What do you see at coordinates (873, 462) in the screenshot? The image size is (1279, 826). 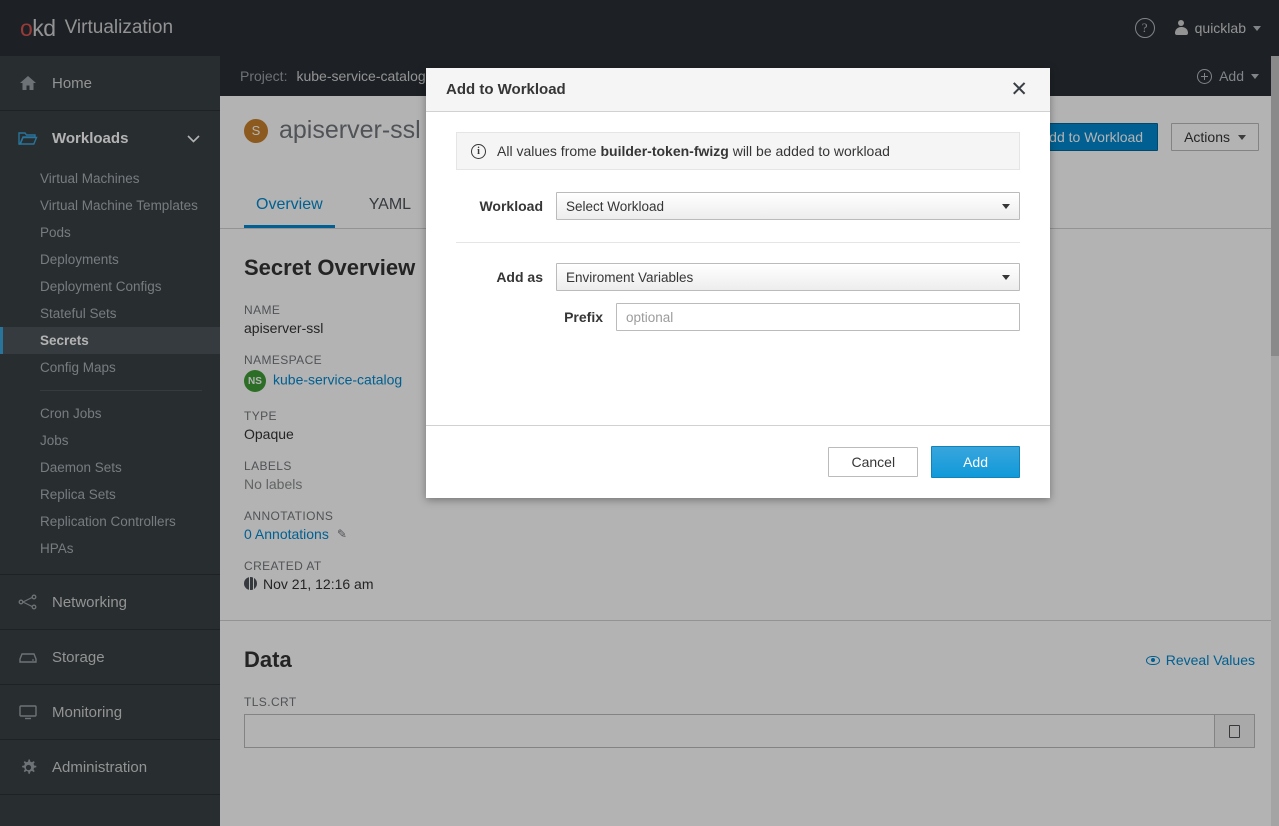 I see `cancel-button: Cancel` at bounding box center [873, 462].